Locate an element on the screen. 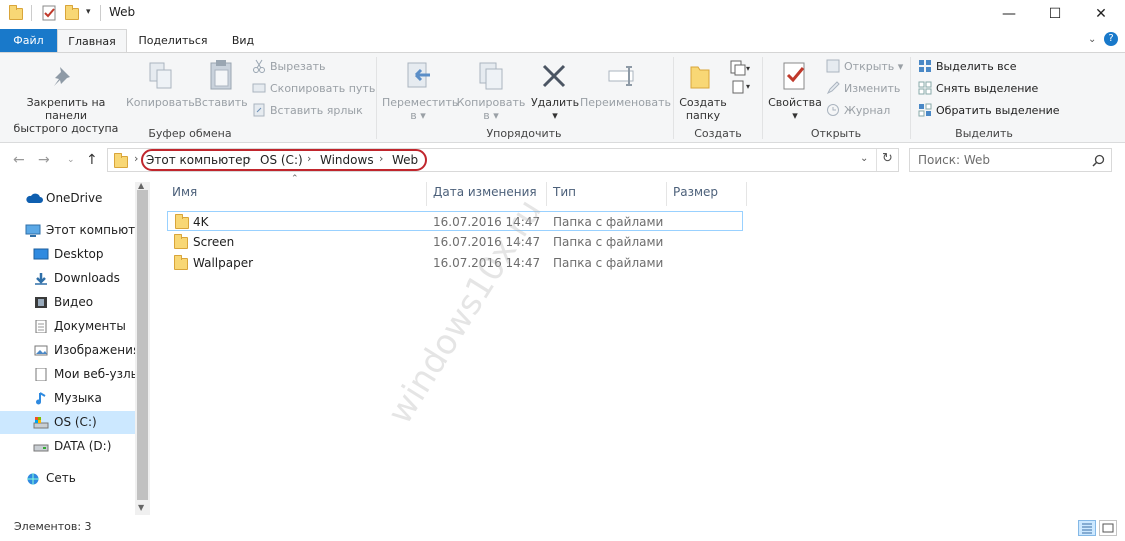 Image resolution: width=1125 pixels, height=541 pixels. maximize-button: ☐ is located at coordinates (1055, 14).